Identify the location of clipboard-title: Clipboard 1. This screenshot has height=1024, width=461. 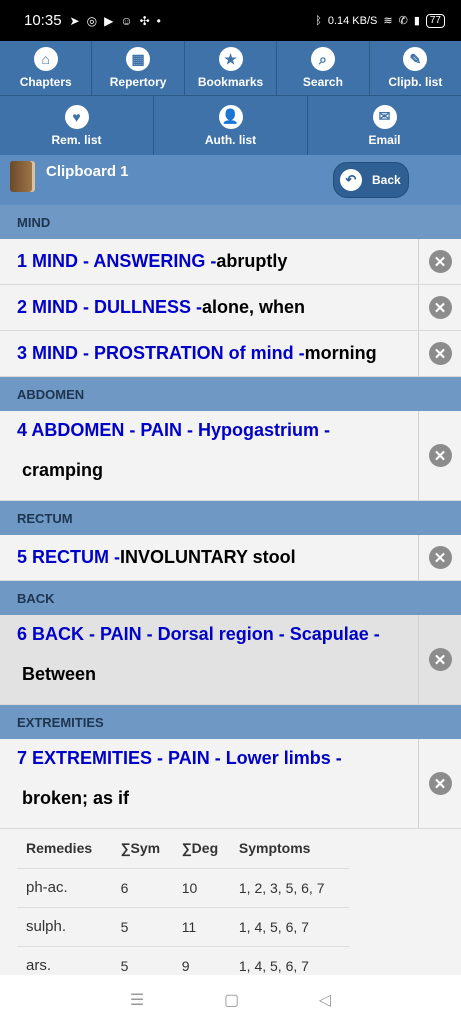
(87, 171).